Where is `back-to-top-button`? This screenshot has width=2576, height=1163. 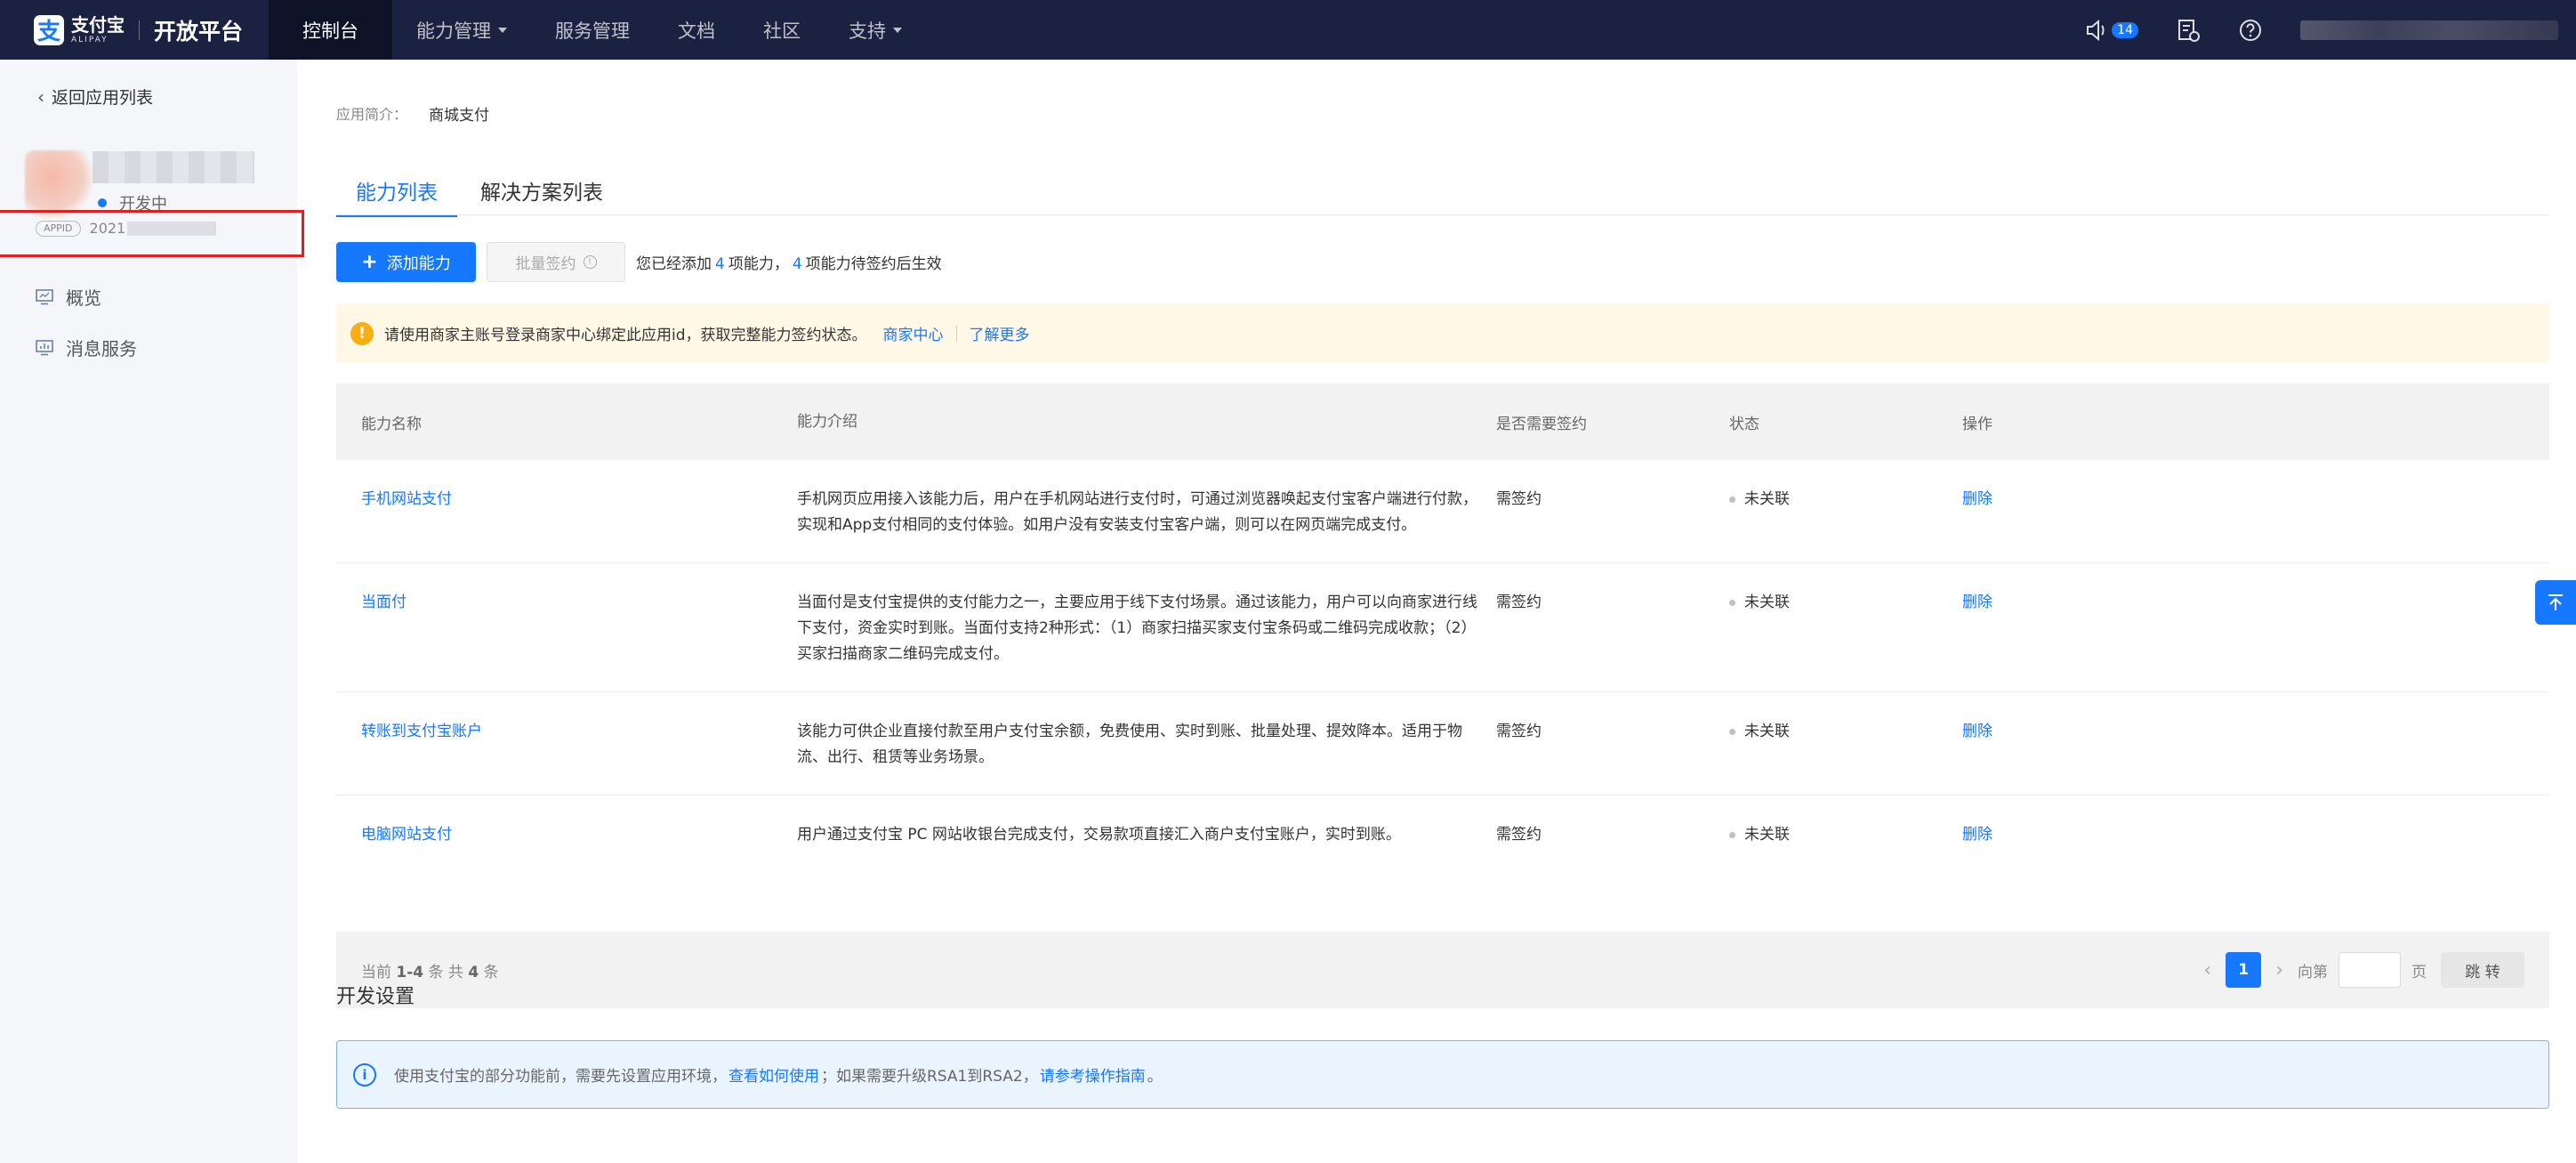 back-to-top-button is located at coordinates (2555, 602).